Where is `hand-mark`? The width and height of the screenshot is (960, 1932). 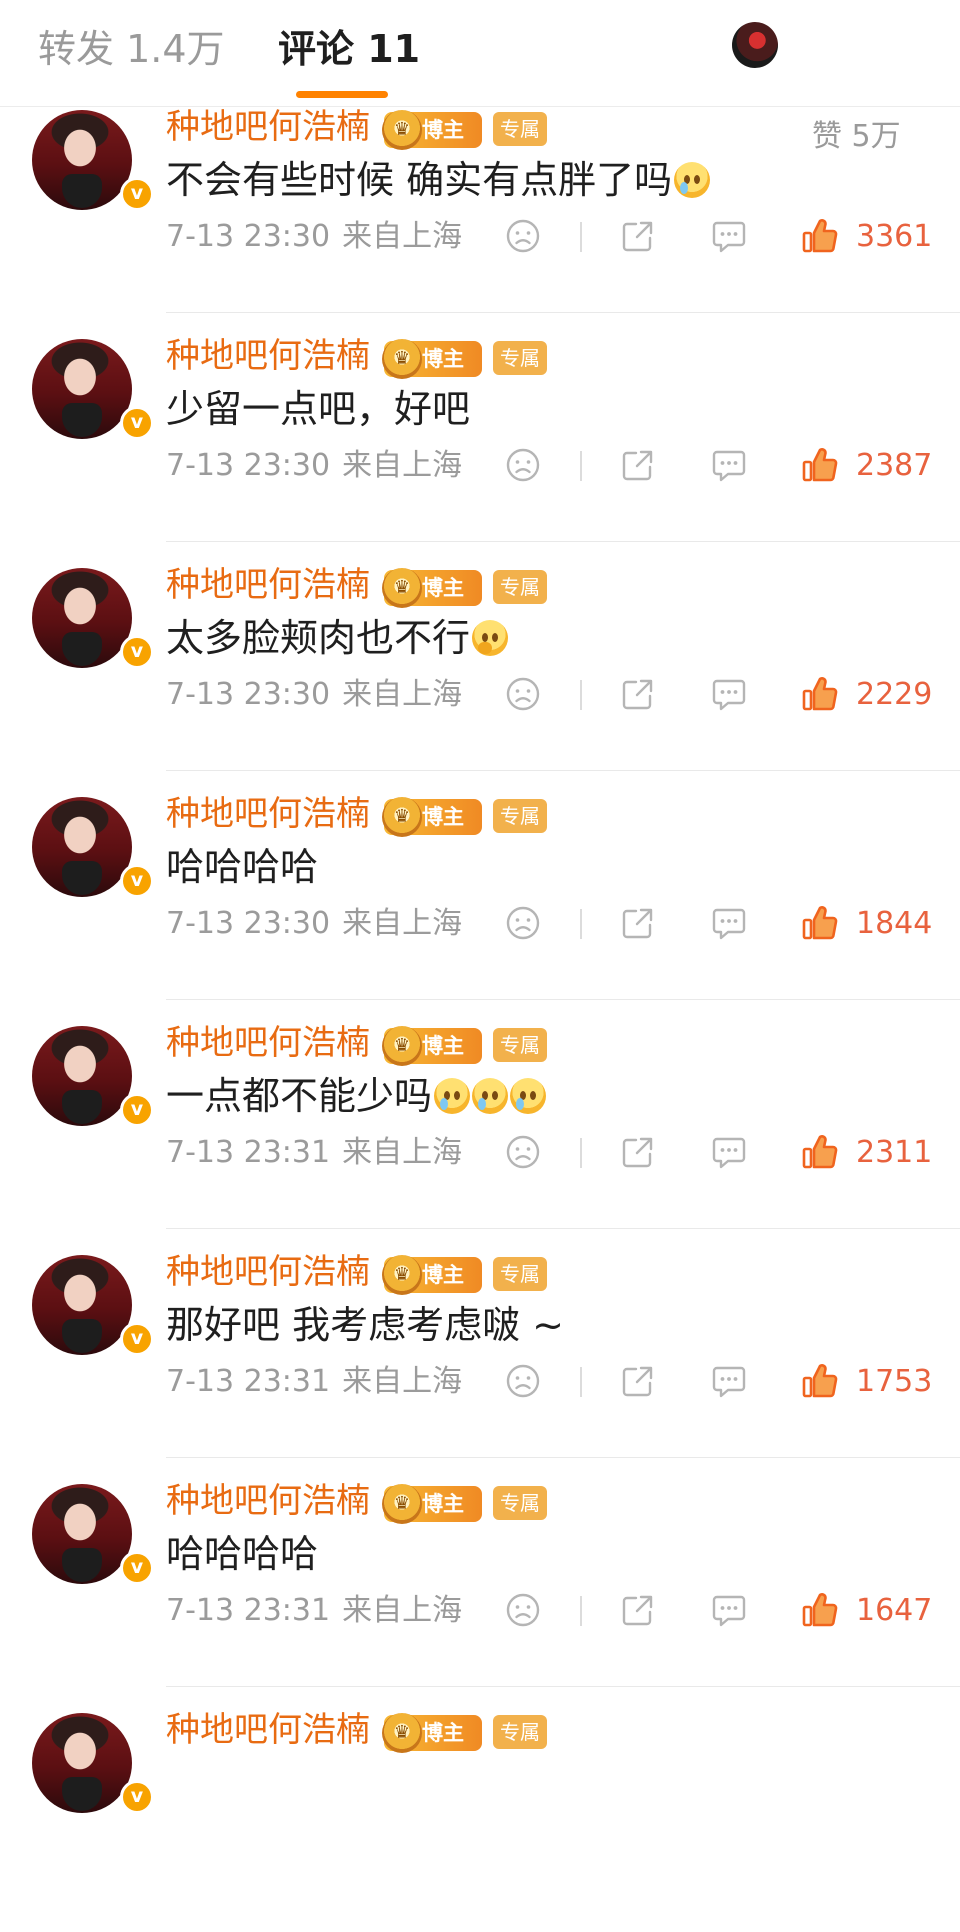
hand-mark is located at coordinates (485, 648).